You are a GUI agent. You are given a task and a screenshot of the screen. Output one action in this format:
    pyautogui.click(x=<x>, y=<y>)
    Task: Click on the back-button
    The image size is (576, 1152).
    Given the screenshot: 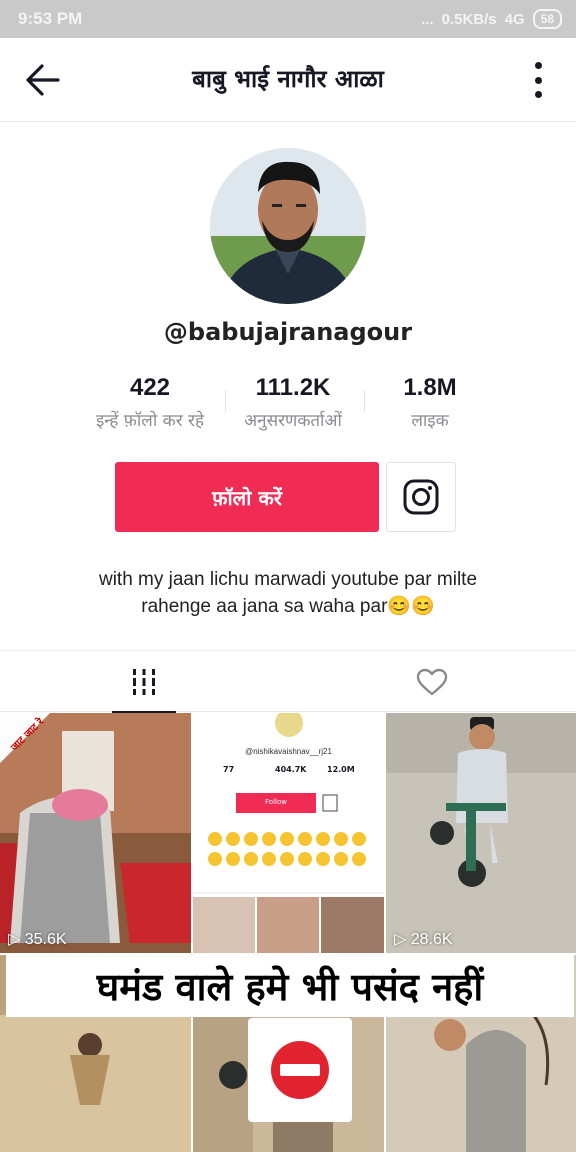 What is the action you would take?
    pyautogui.click(x=42, y=80)
    